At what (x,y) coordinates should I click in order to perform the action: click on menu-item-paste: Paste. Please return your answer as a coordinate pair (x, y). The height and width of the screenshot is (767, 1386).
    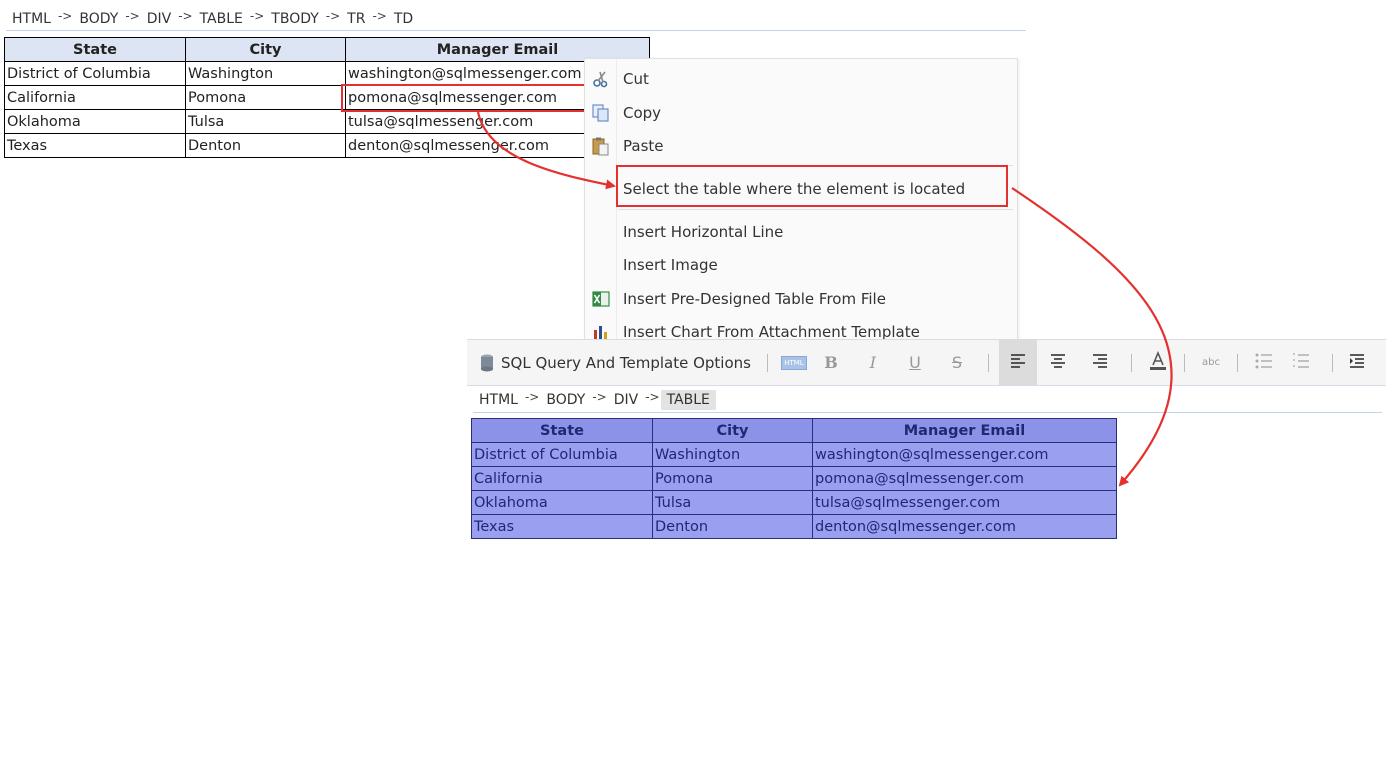
    Looking at the image, I should click on (801, 146).